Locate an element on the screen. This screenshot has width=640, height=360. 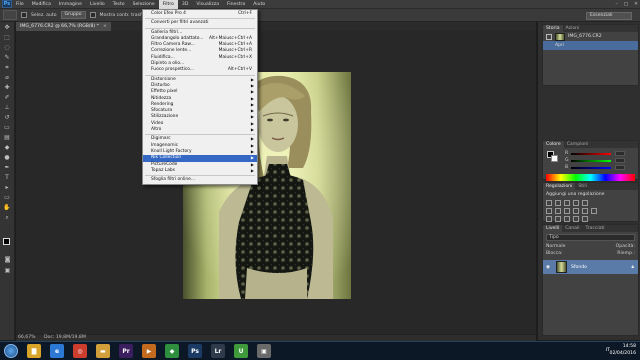
curves-icon is located at coordinates (567, 203).